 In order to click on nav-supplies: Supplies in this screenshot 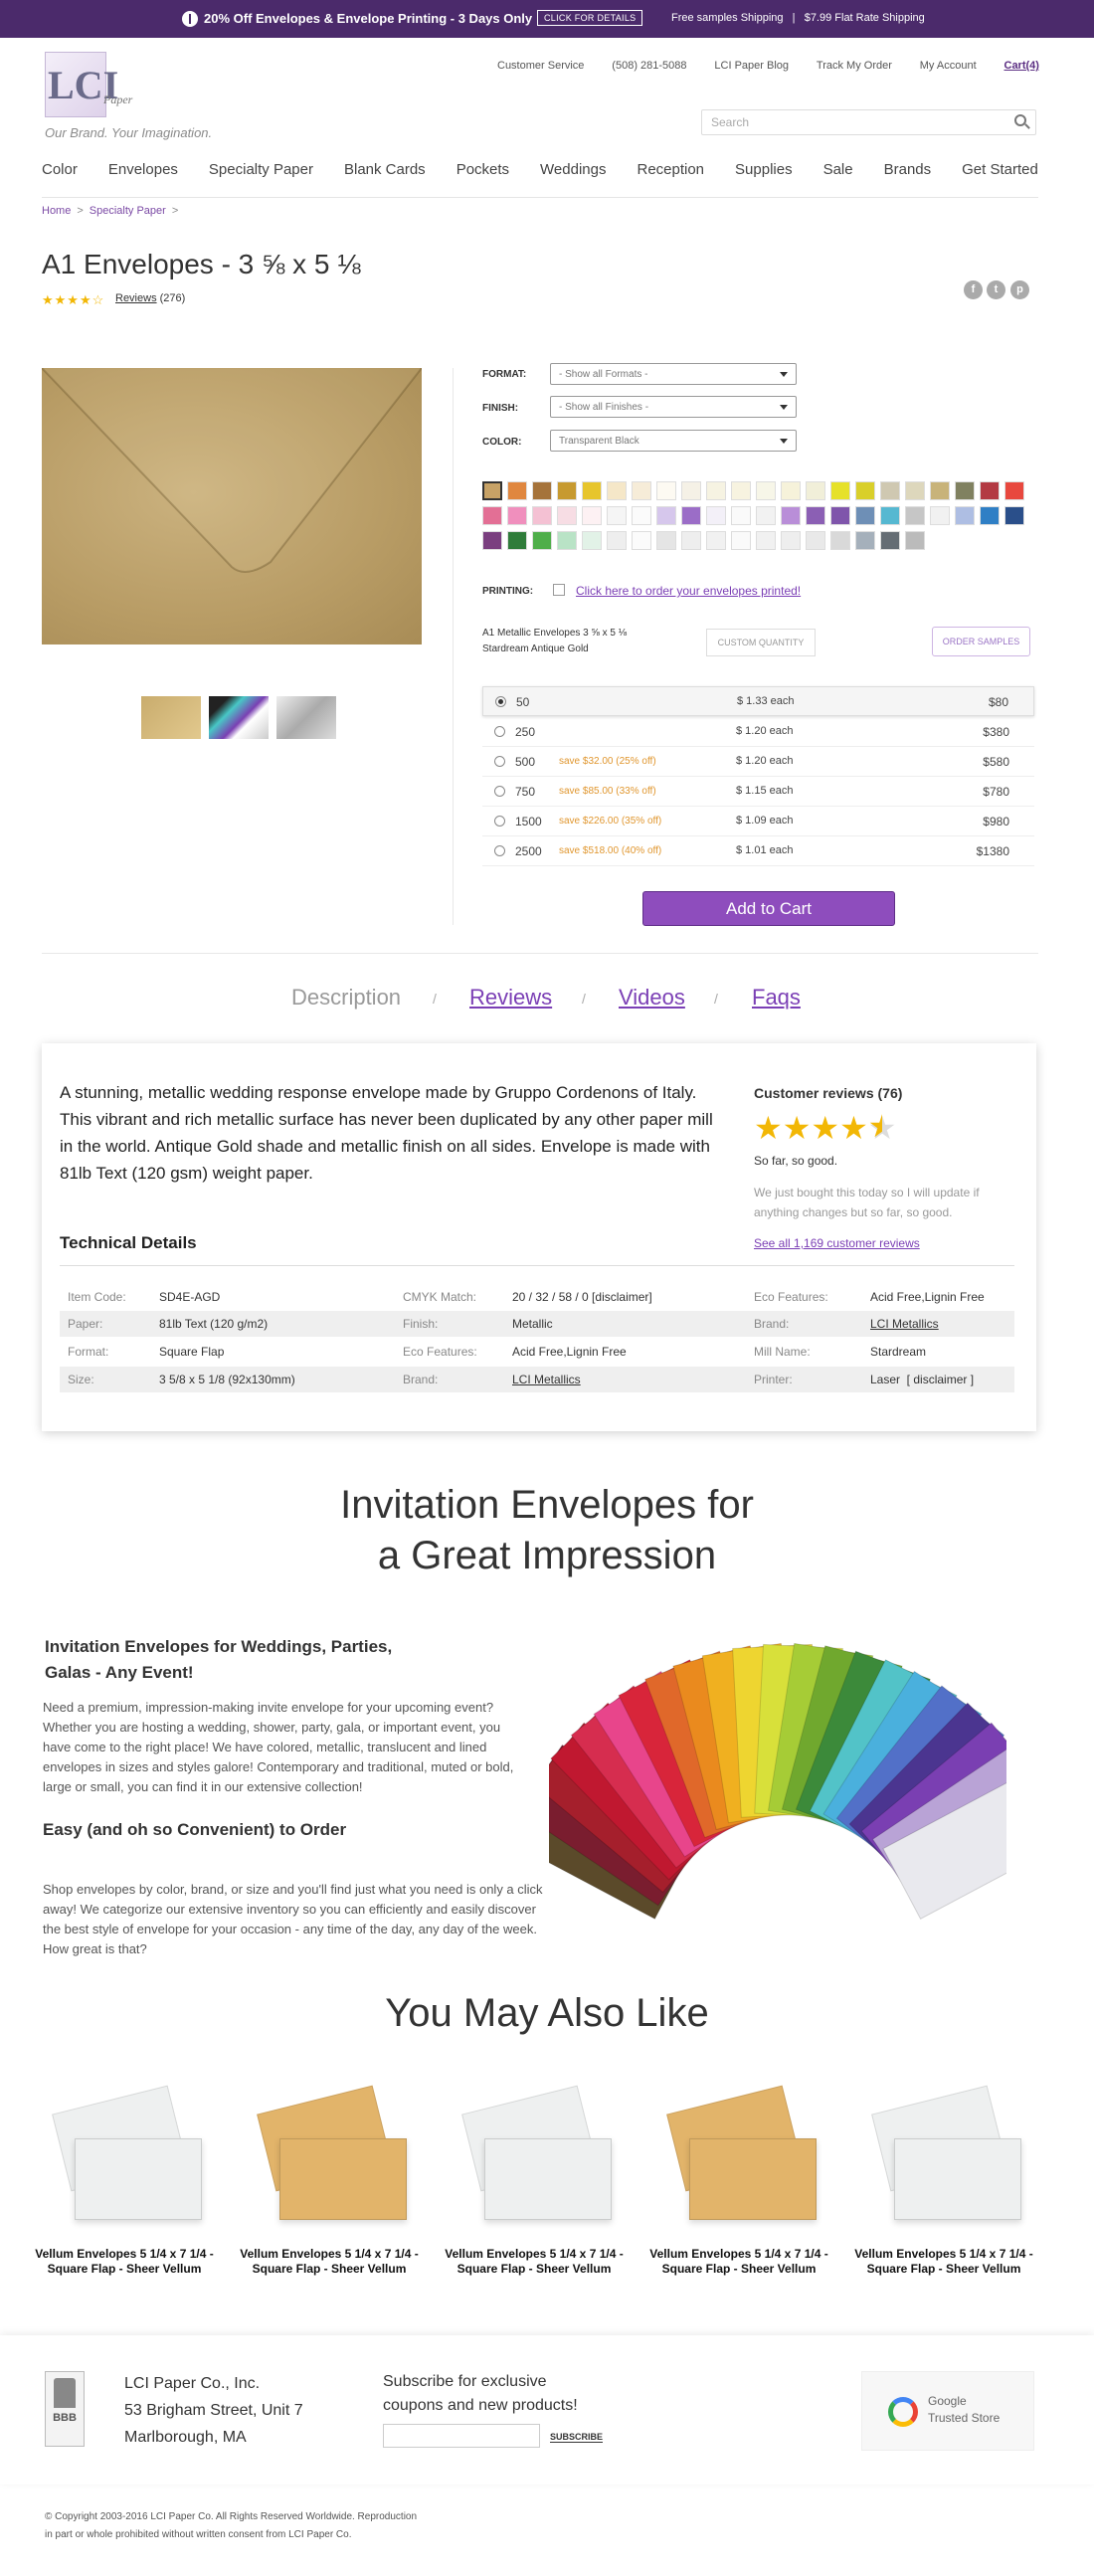, I will do `click(764, 169)`.